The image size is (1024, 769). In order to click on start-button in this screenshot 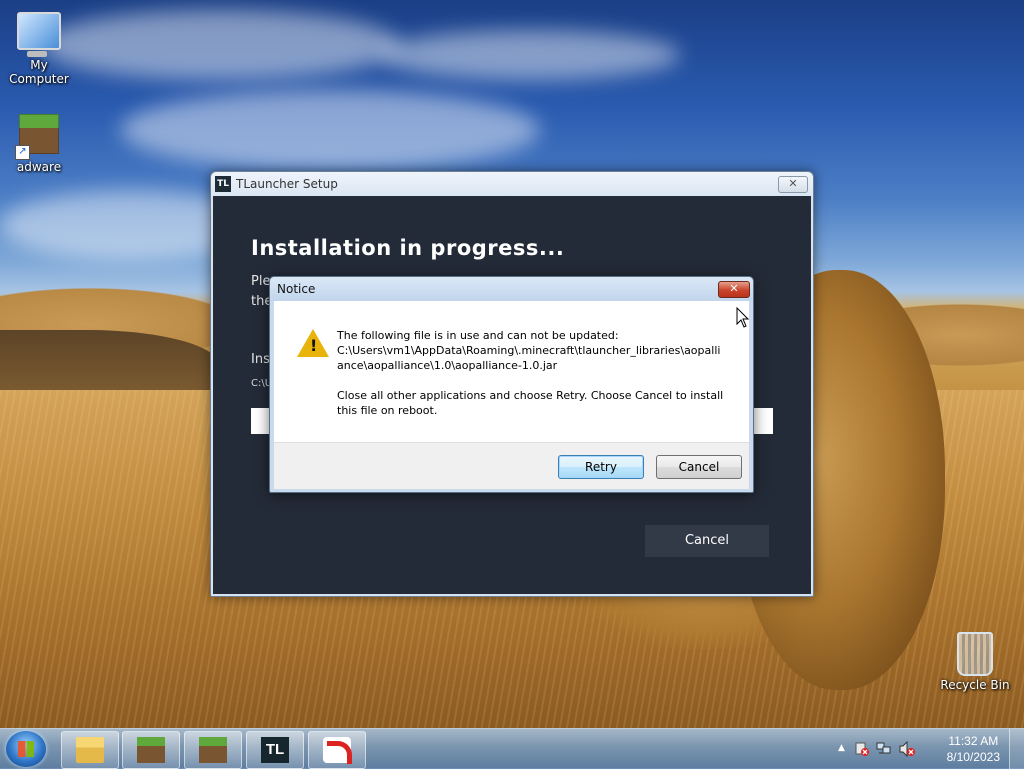, I will do `click(26, 749)`.